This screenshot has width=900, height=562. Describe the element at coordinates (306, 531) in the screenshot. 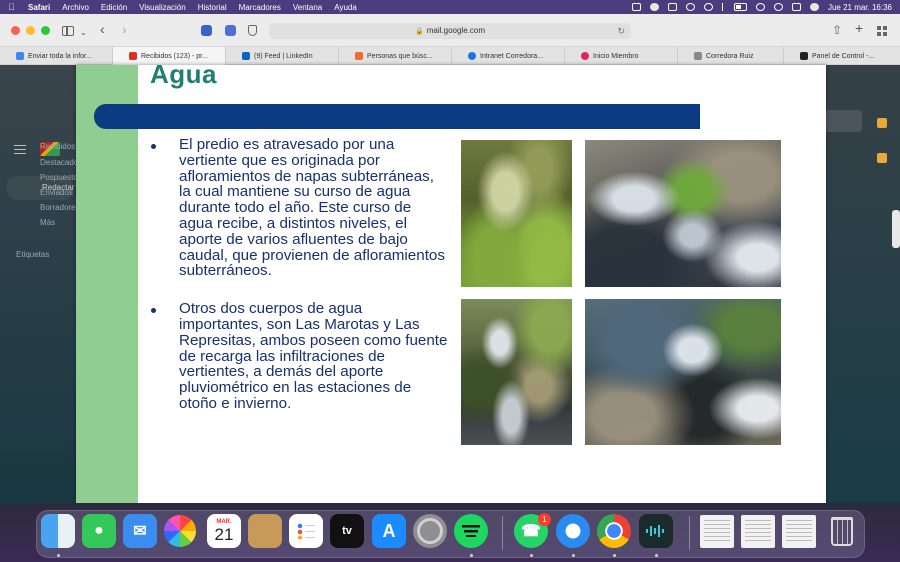

I see `reminders-icon` at that location.